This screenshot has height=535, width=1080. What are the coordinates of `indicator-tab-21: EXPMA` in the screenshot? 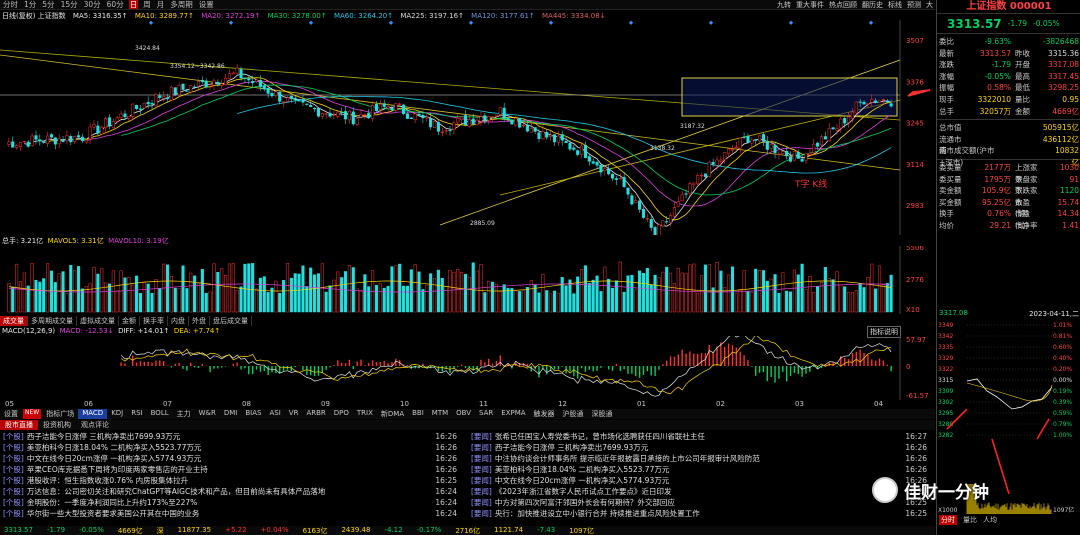 It's located at (513, 414).